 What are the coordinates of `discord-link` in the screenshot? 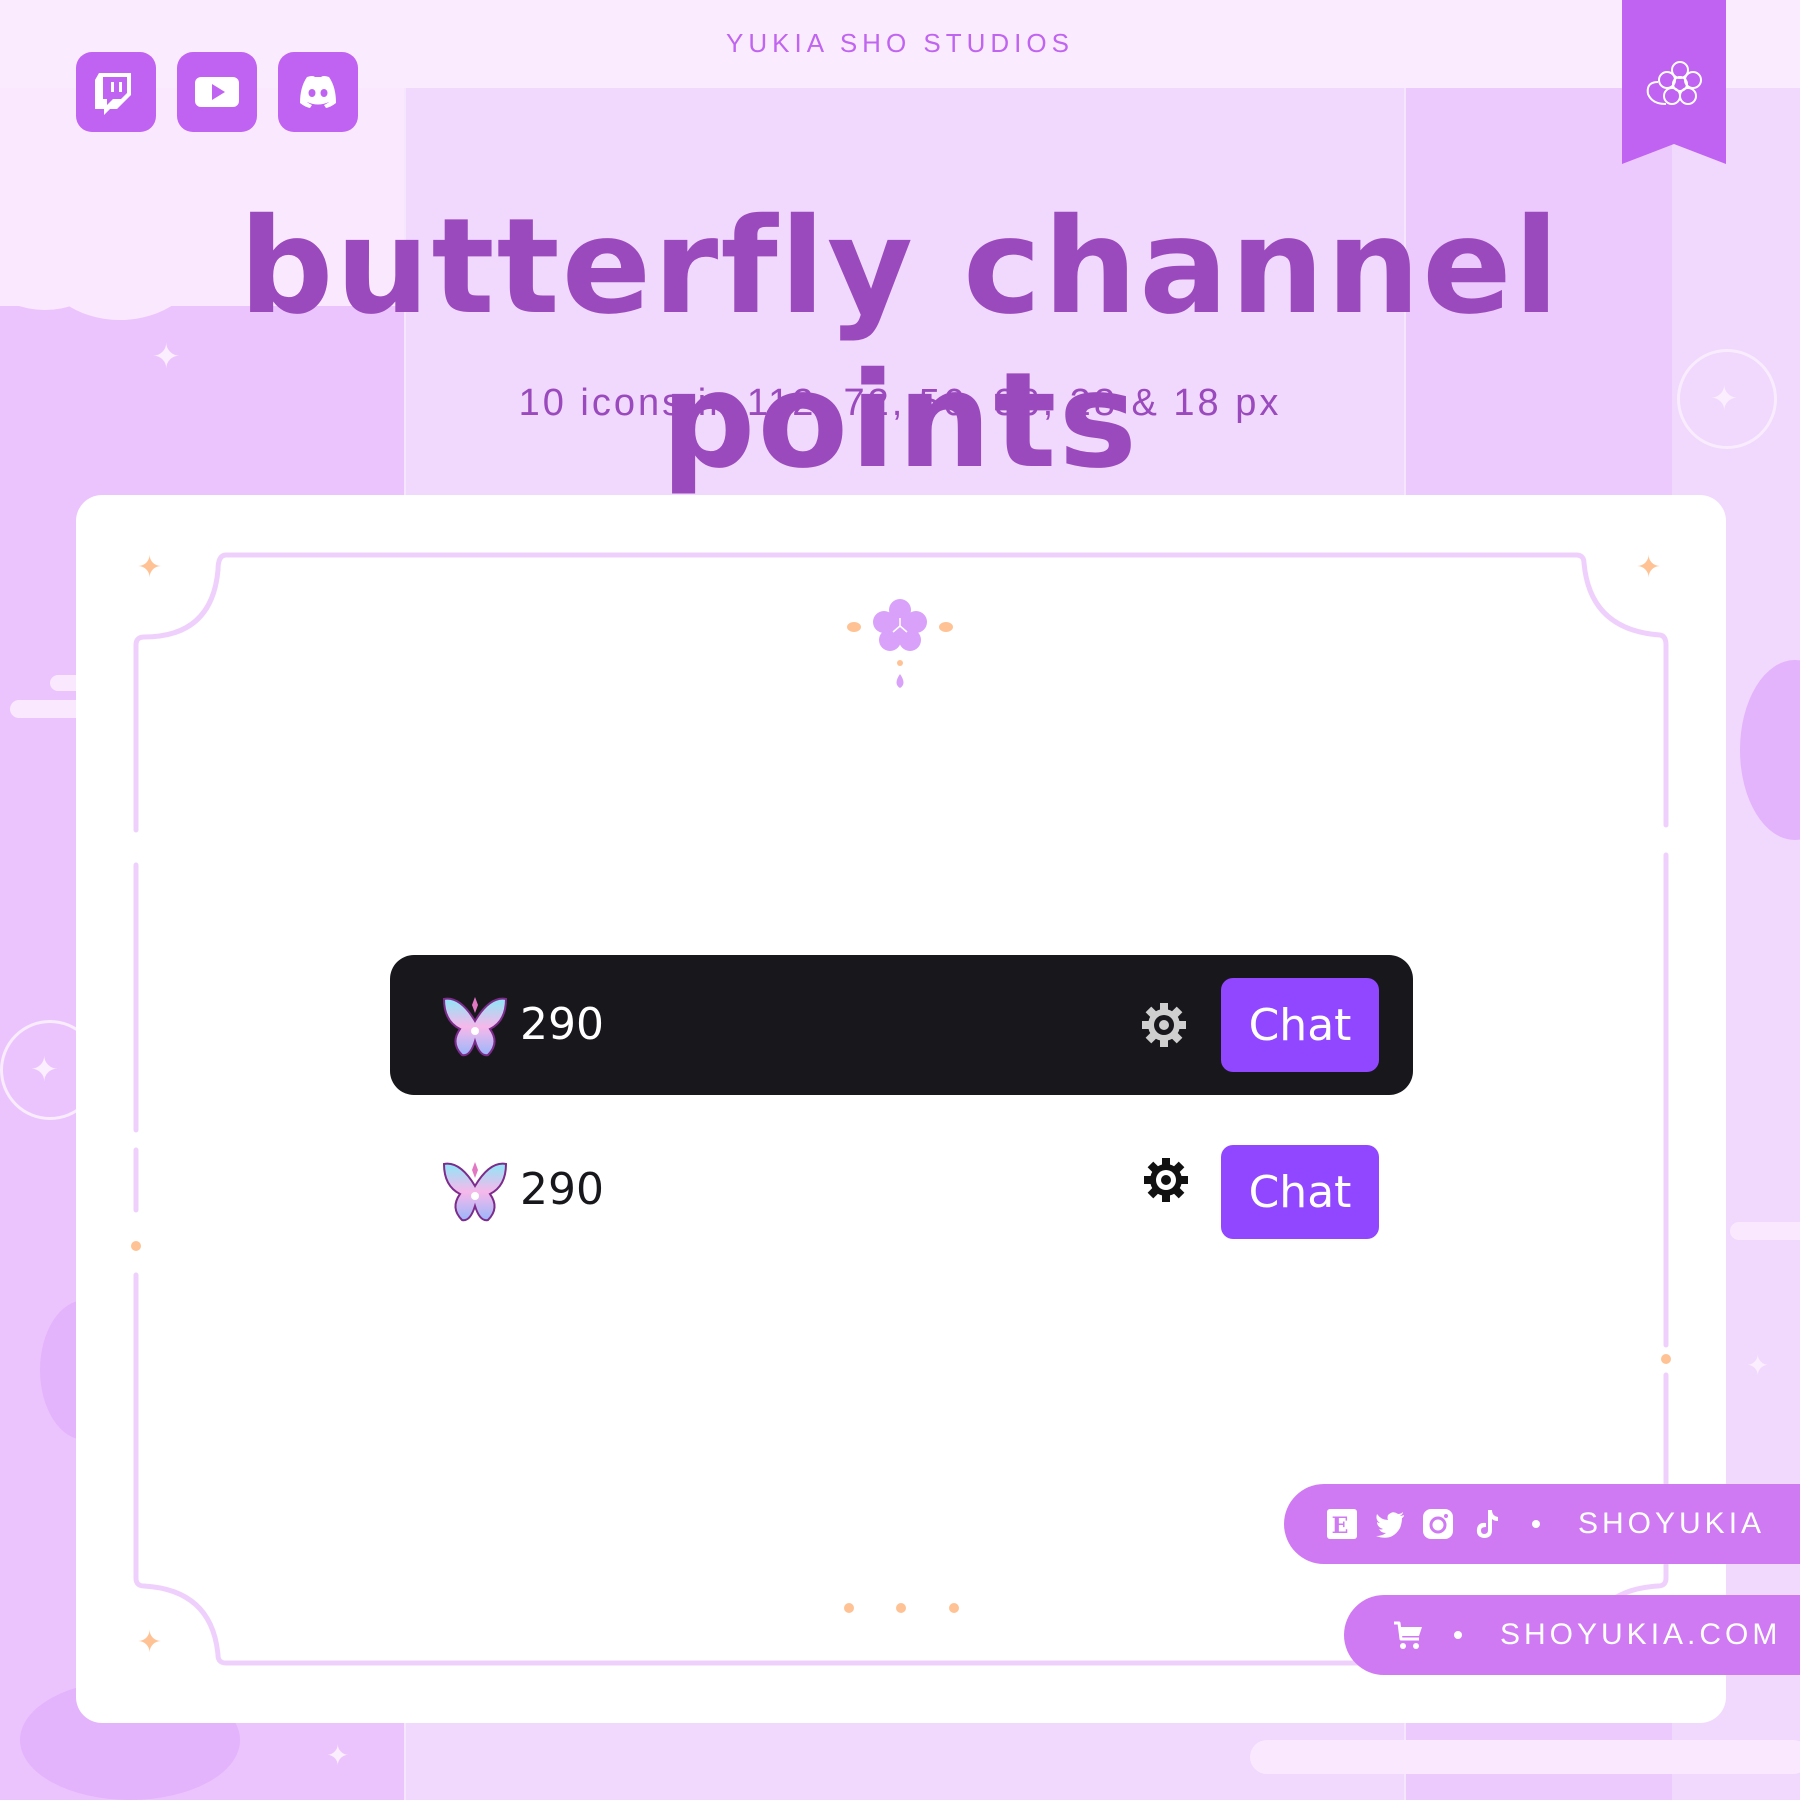 It's located at (318, 92).